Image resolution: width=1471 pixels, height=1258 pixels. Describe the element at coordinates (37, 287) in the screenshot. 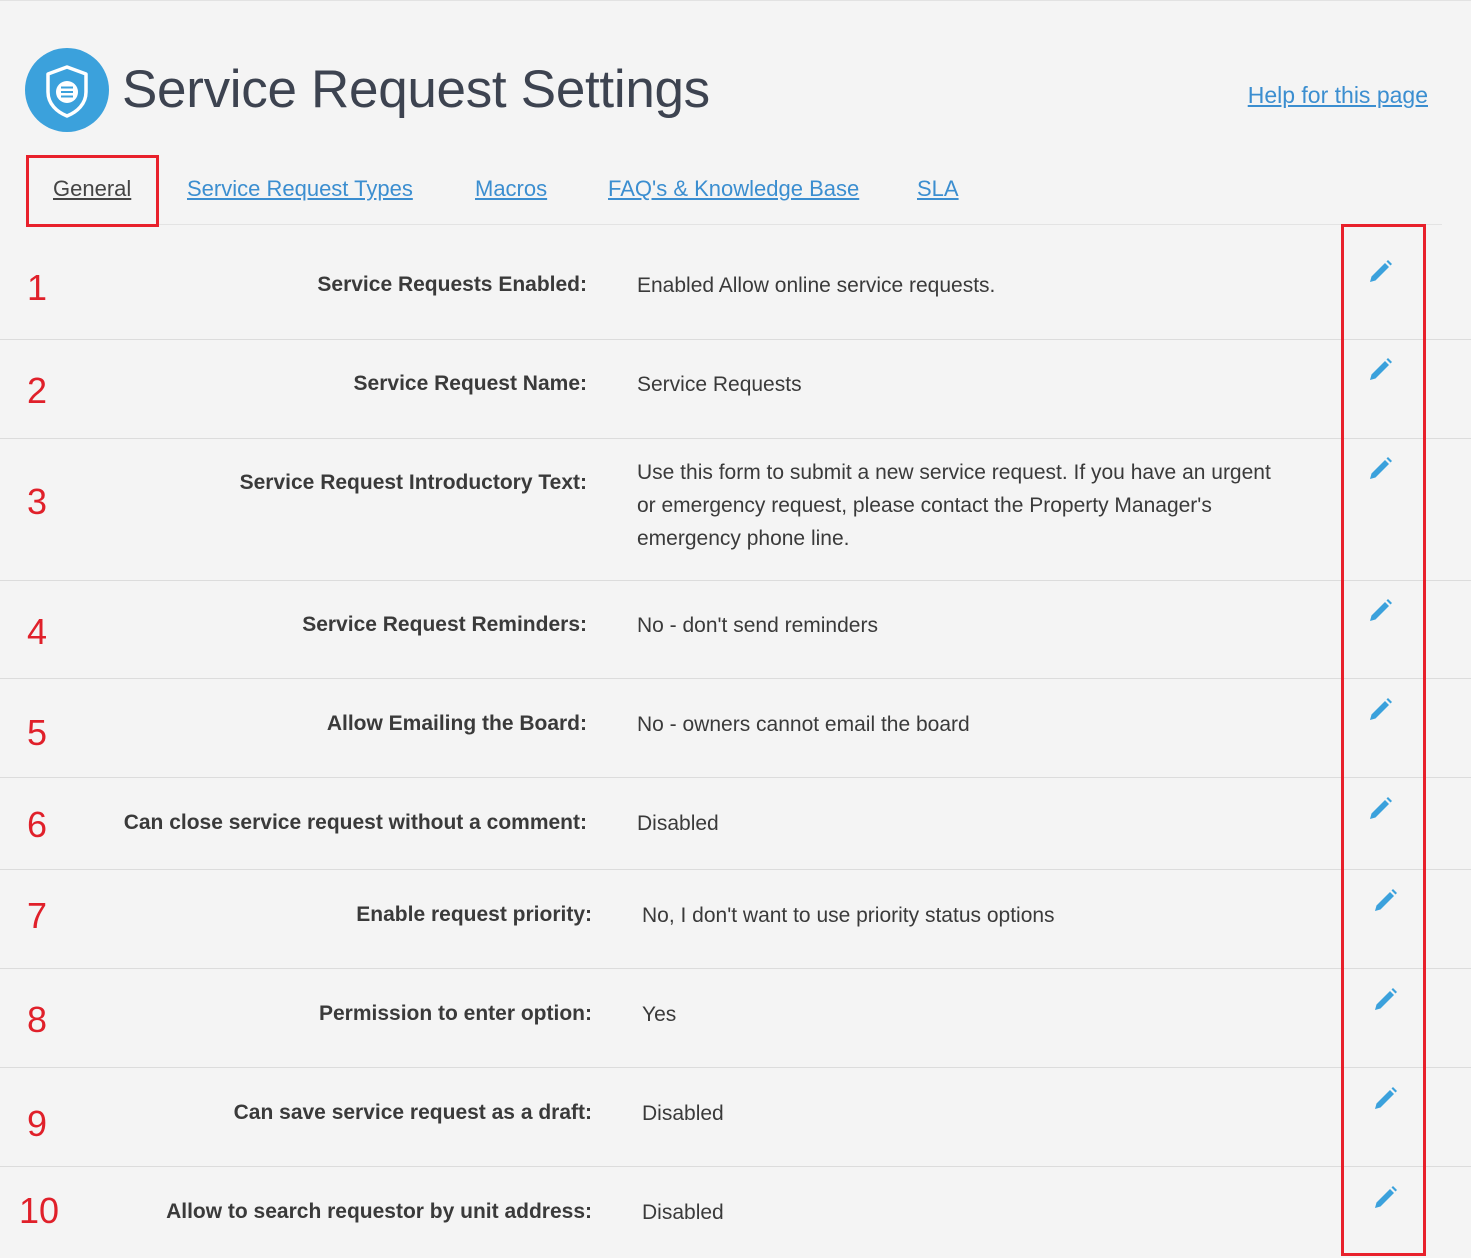

I see `annotation-number: 1` at that location.